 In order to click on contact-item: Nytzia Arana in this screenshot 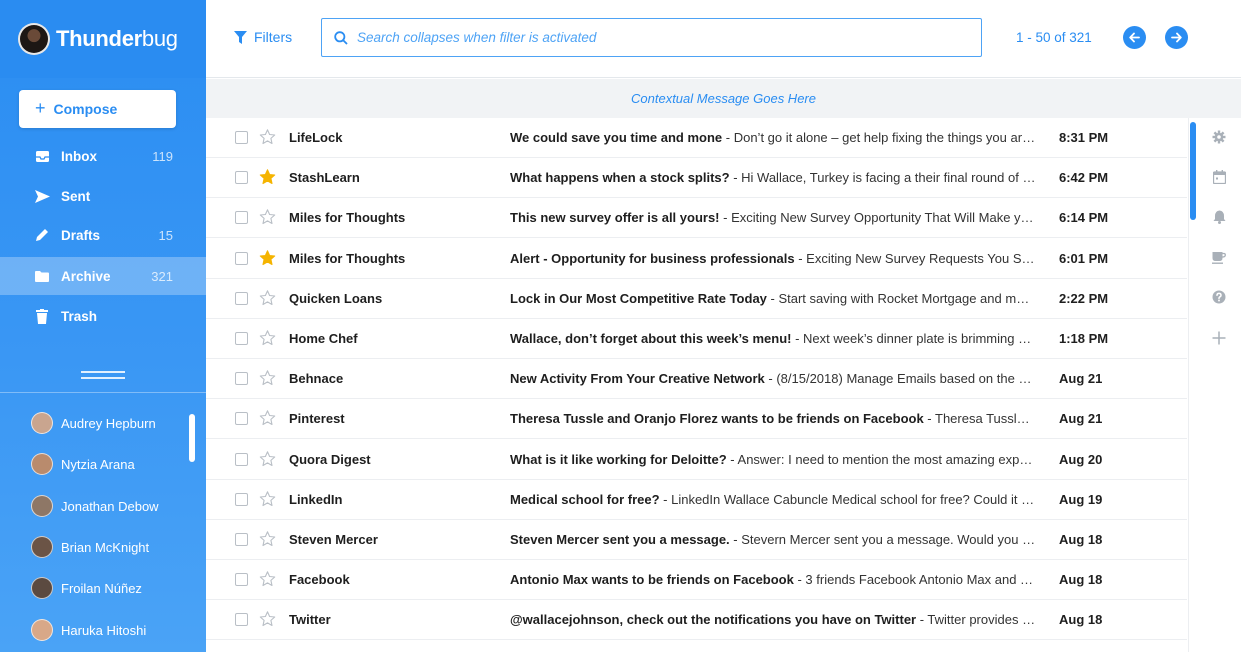, I will do `click(111, 464)`.